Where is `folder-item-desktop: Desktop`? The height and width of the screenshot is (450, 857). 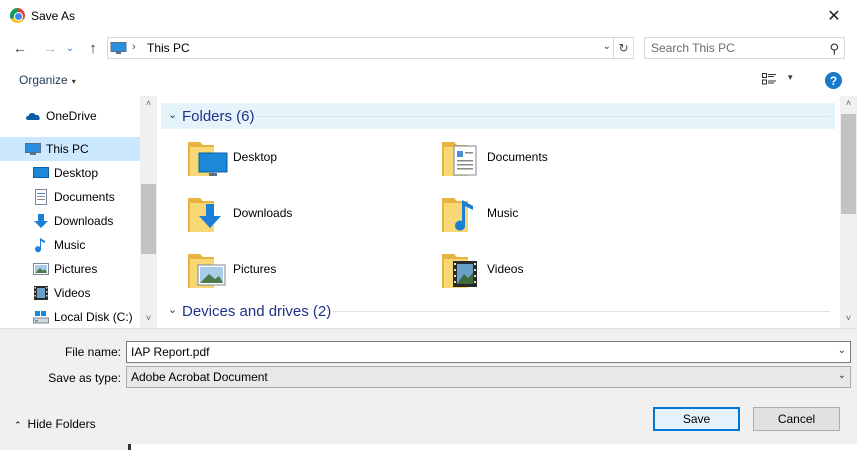 folder-item-desktop: Desktop is located at coordinates (301, 161).